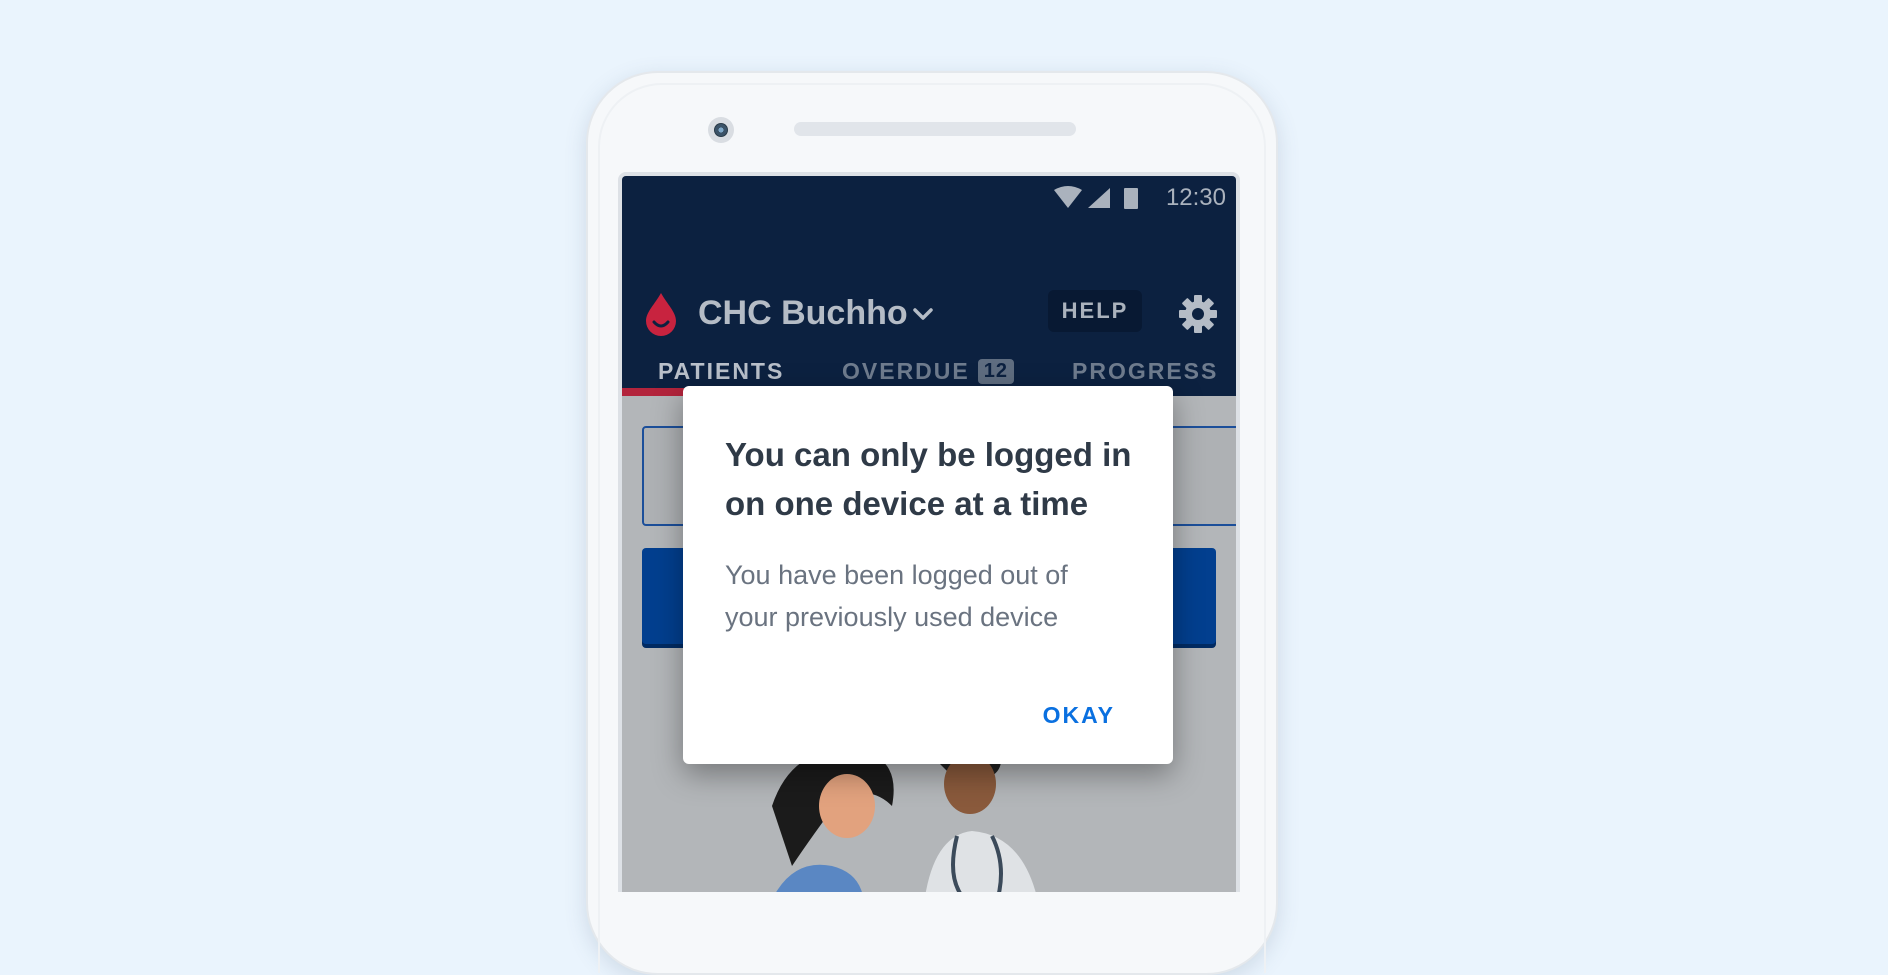  I want to click on tab-patients: PATIENTS, so click(721, 371).